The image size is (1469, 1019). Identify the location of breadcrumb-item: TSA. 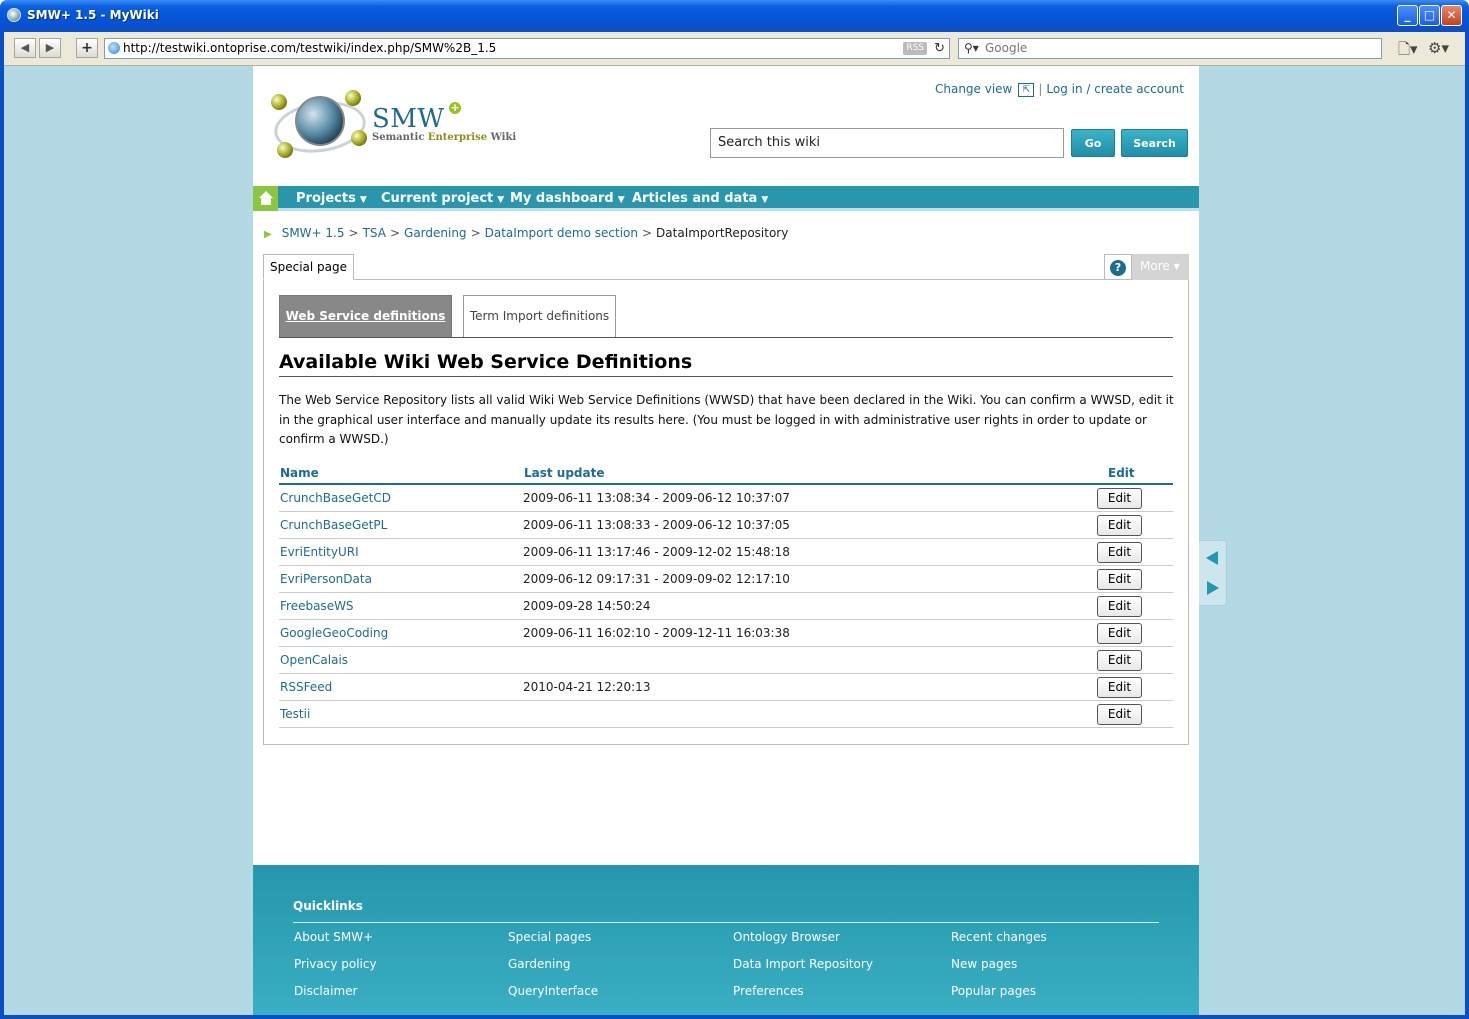
(374, 233).